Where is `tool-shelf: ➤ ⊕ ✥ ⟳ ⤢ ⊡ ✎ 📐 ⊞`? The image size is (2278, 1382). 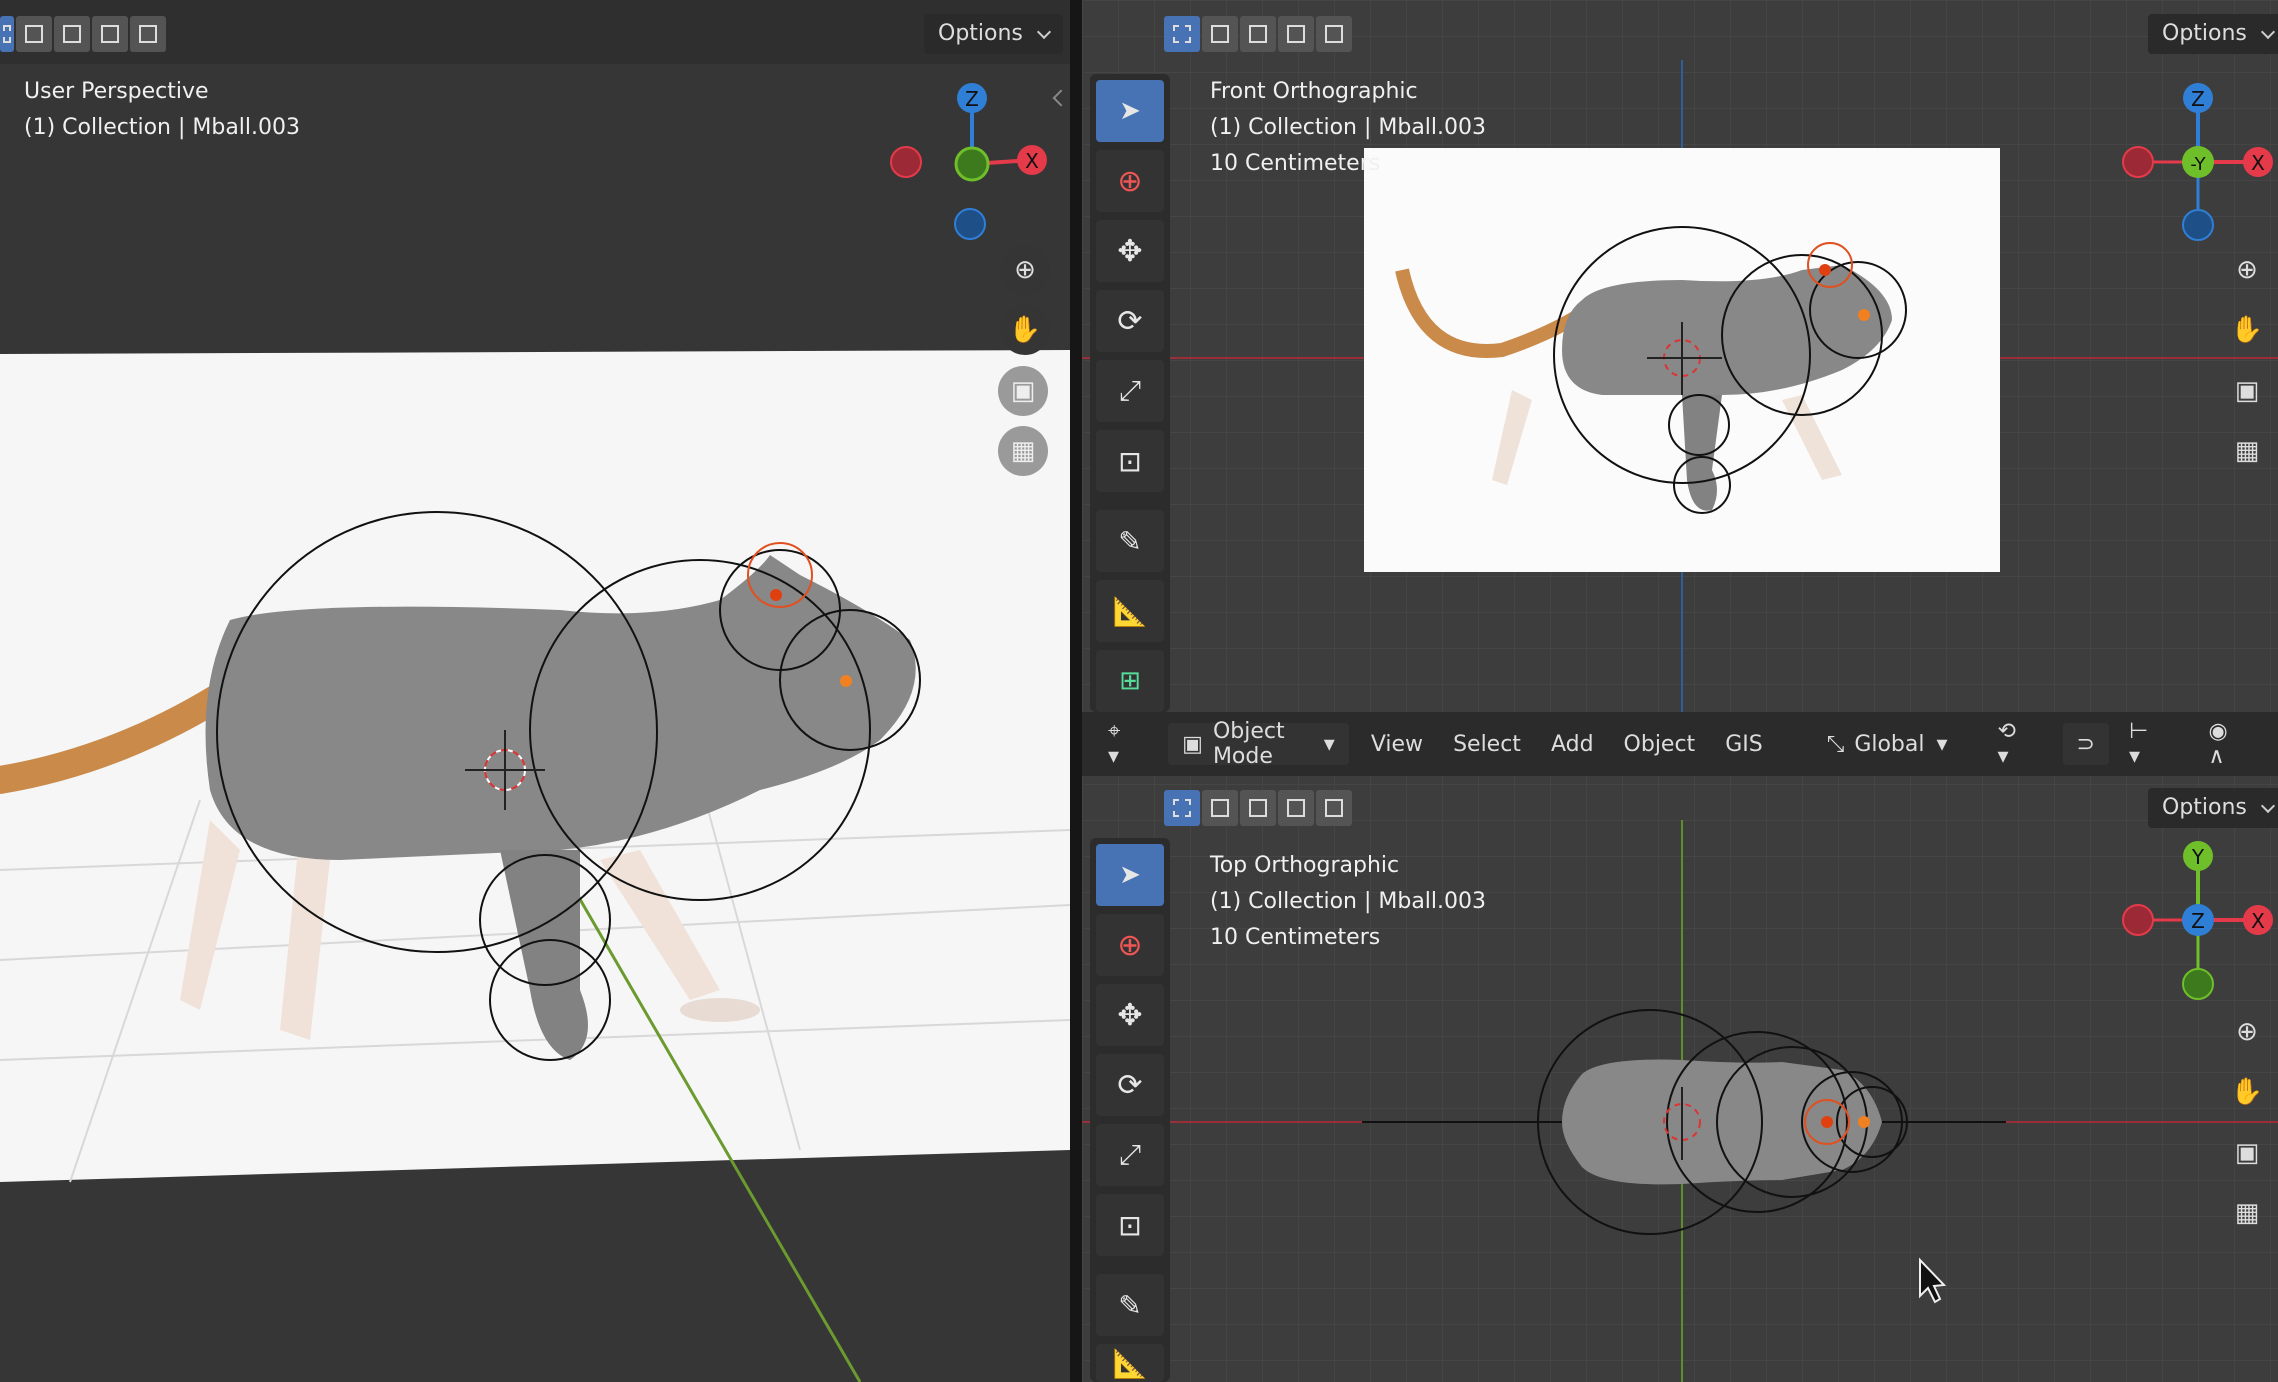
tool-shelf: ➤ ⊕ ✥ ⟳ ⤢ ⊡ ✎ 📐 ⊞ is located at coordinates (1130, 393).